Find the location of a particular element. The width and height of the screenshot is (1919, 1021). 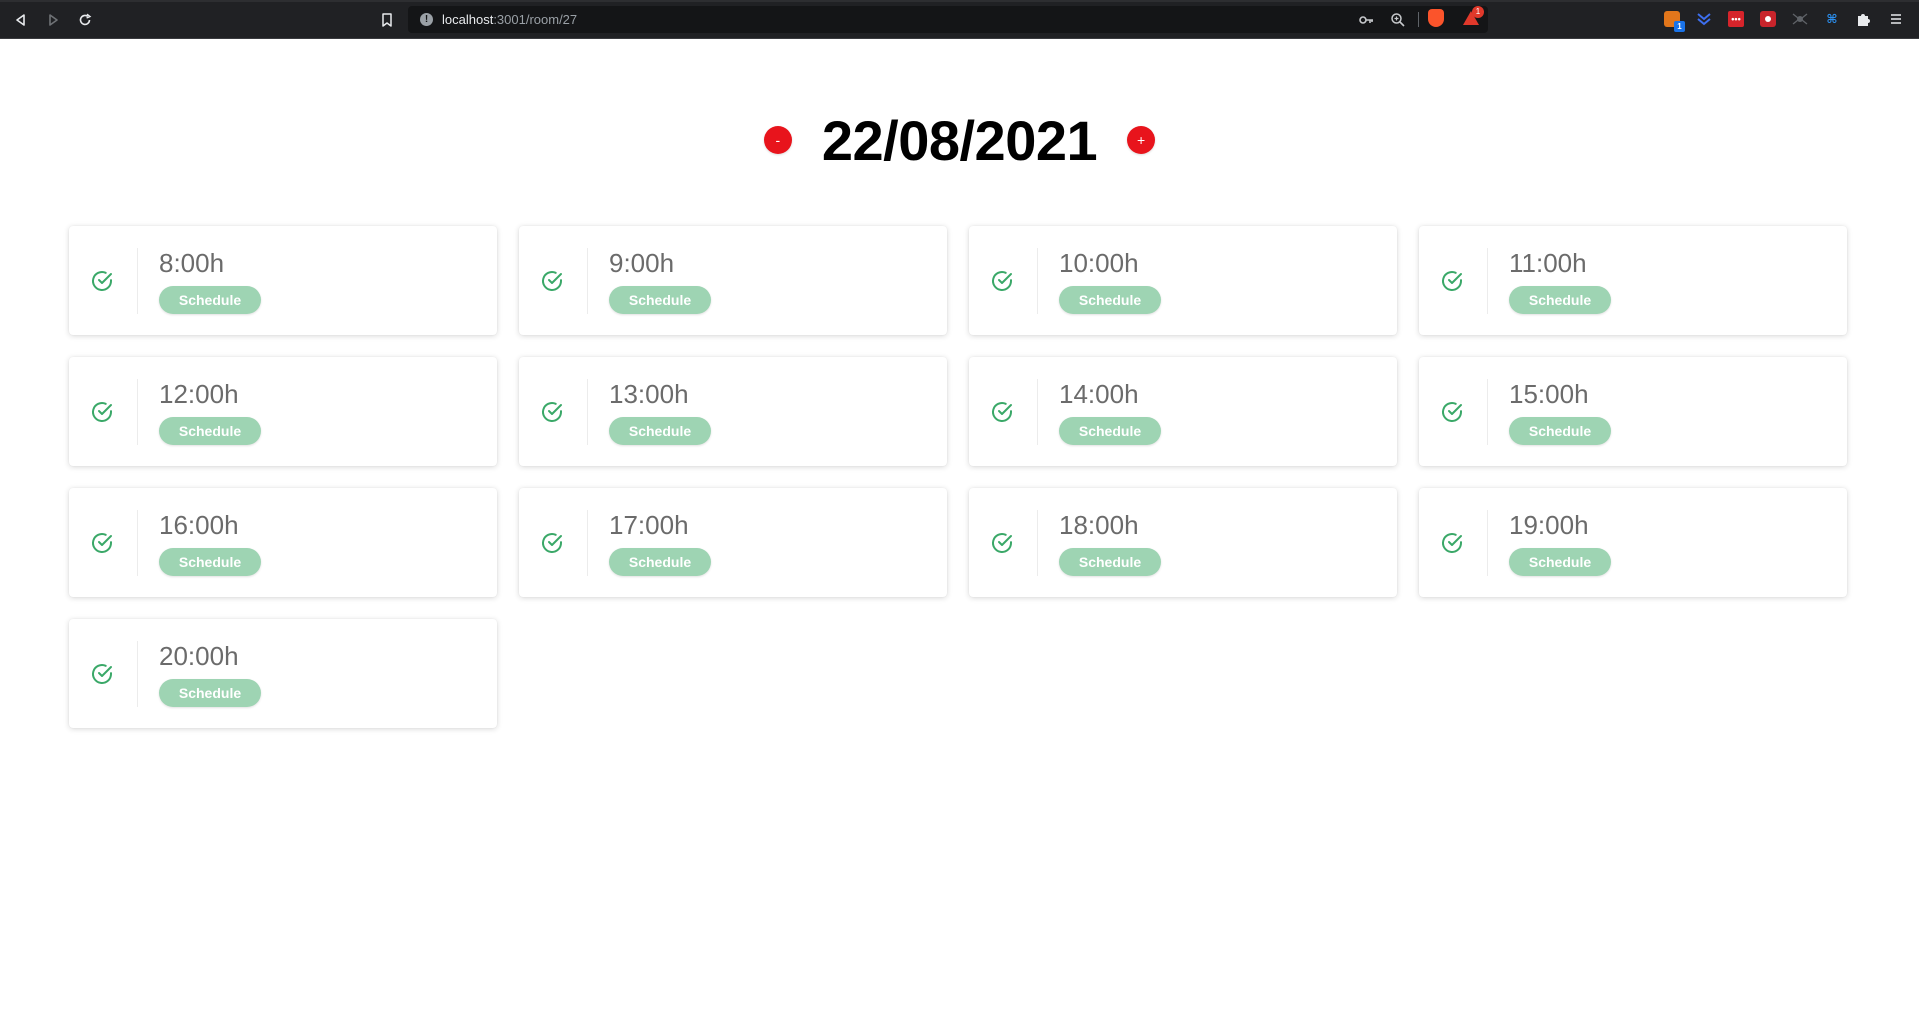

rewards-badge: 1 is located at coordinates (1478, 12).